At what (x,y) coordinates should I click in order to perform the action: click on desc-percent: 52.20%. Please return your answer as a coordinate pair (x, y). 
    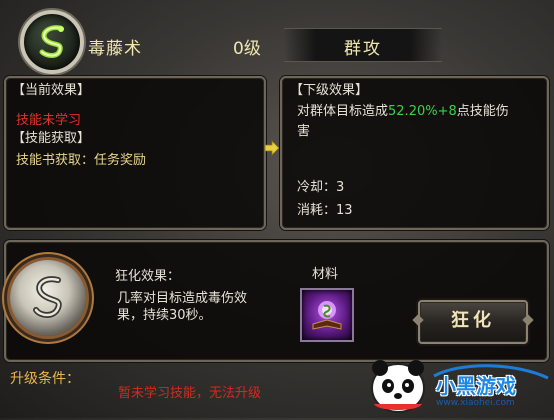
    Looking at the image, I should click on (413, 111).